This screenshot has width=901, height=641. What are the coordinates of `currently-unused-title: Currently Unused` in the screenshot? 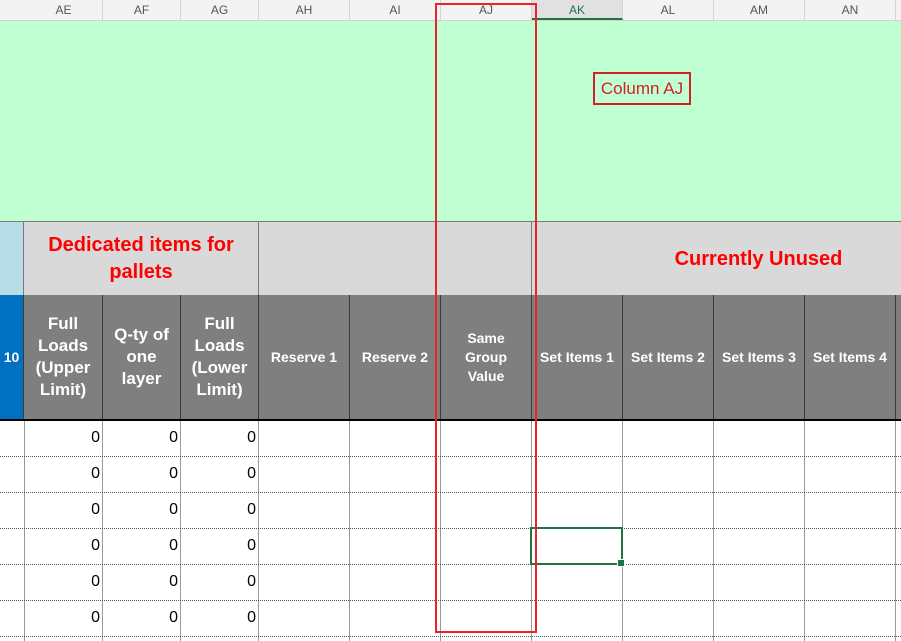 It's located at (758, 259).